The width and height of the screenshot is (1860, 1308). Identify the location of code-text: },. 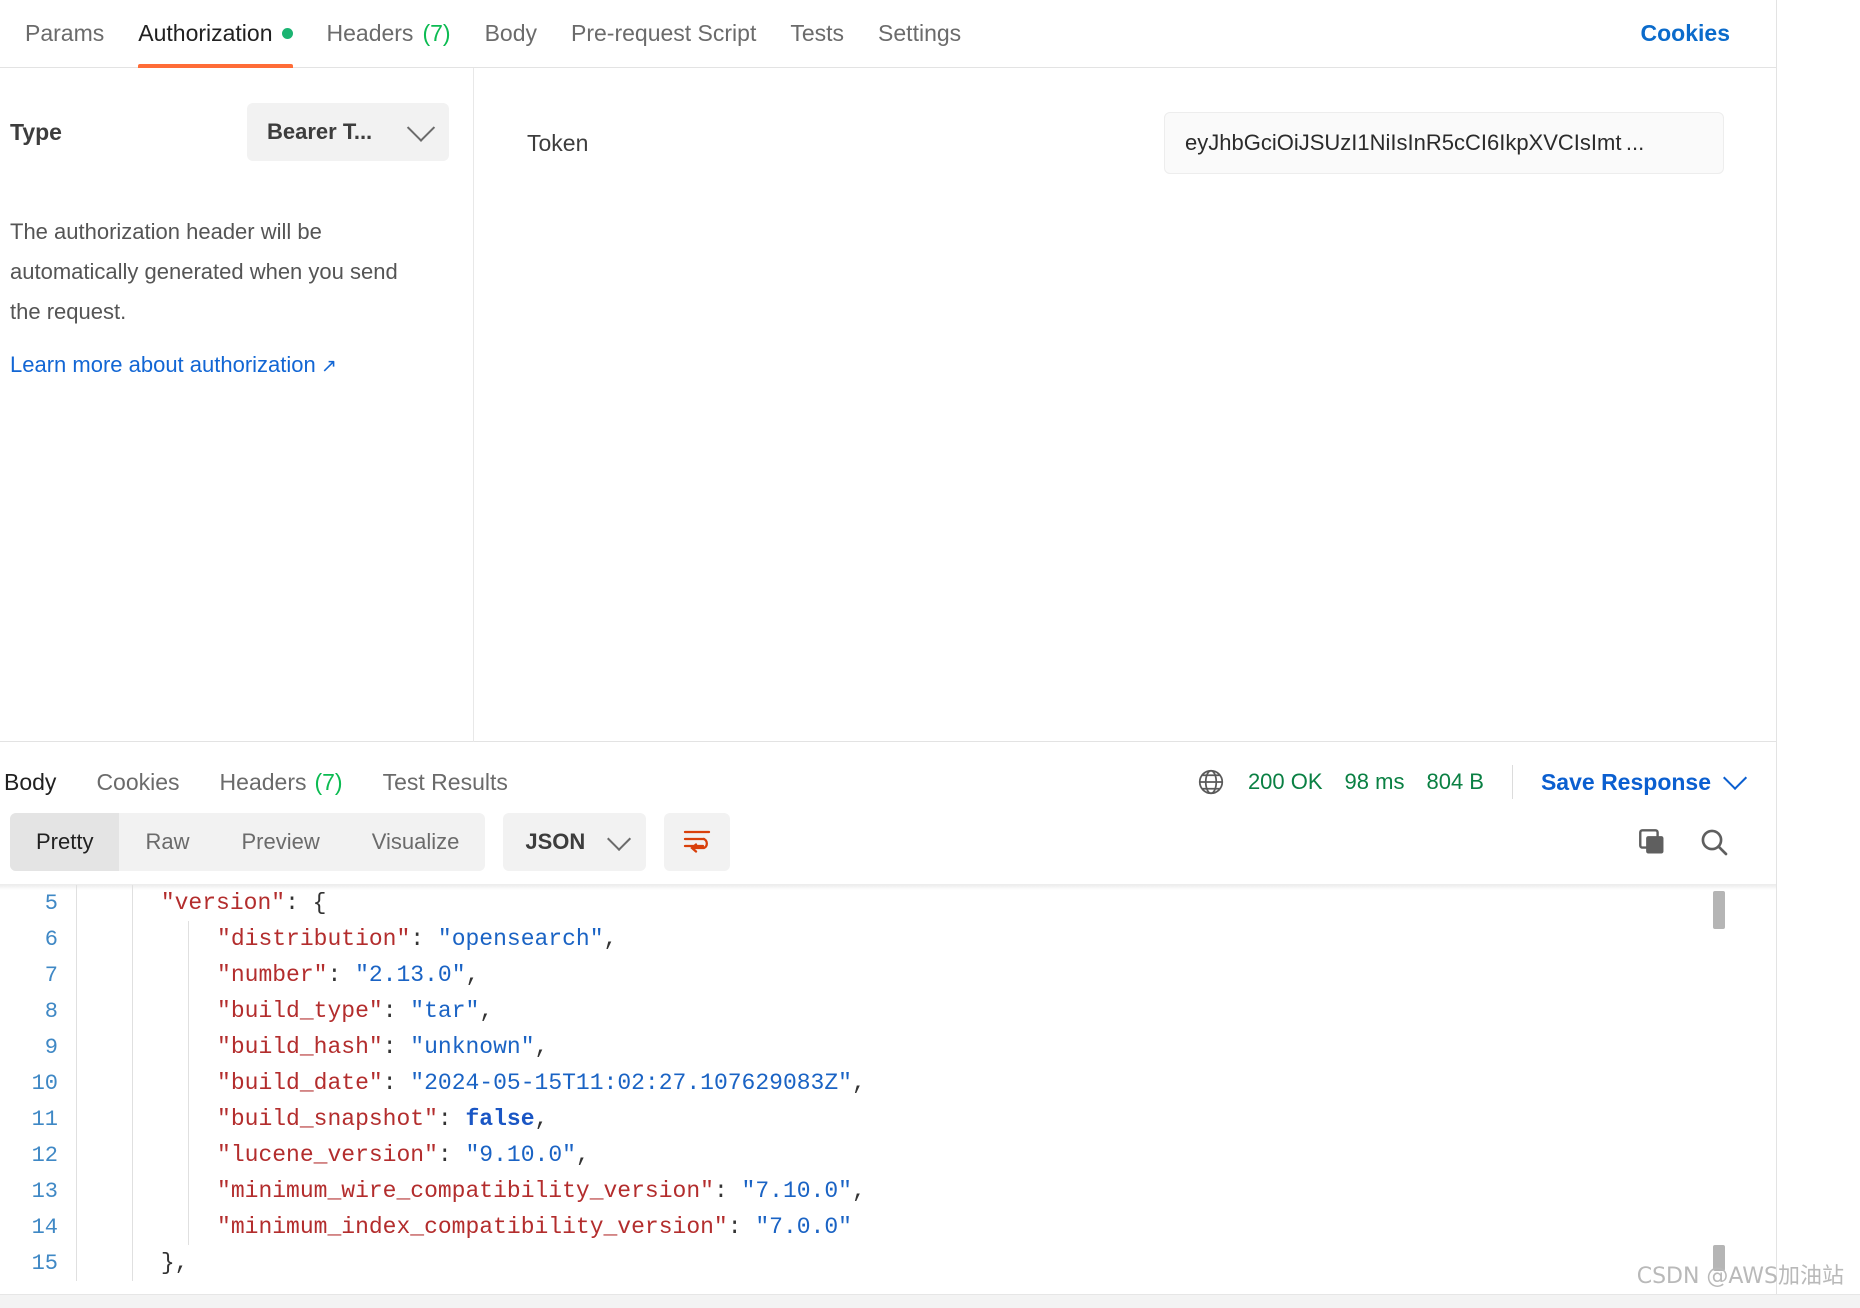
(926, 1263).